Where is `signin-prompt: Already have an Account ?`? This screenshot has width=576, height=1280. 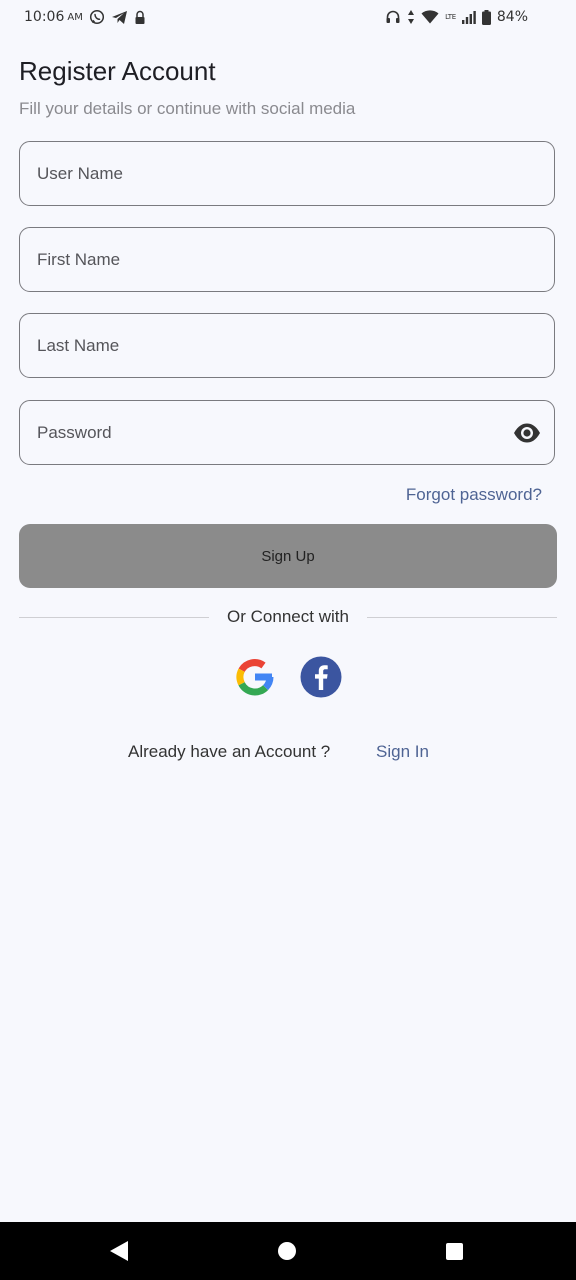
signin-prompt: Already have an Account ? is located at coordinates (229, 751).